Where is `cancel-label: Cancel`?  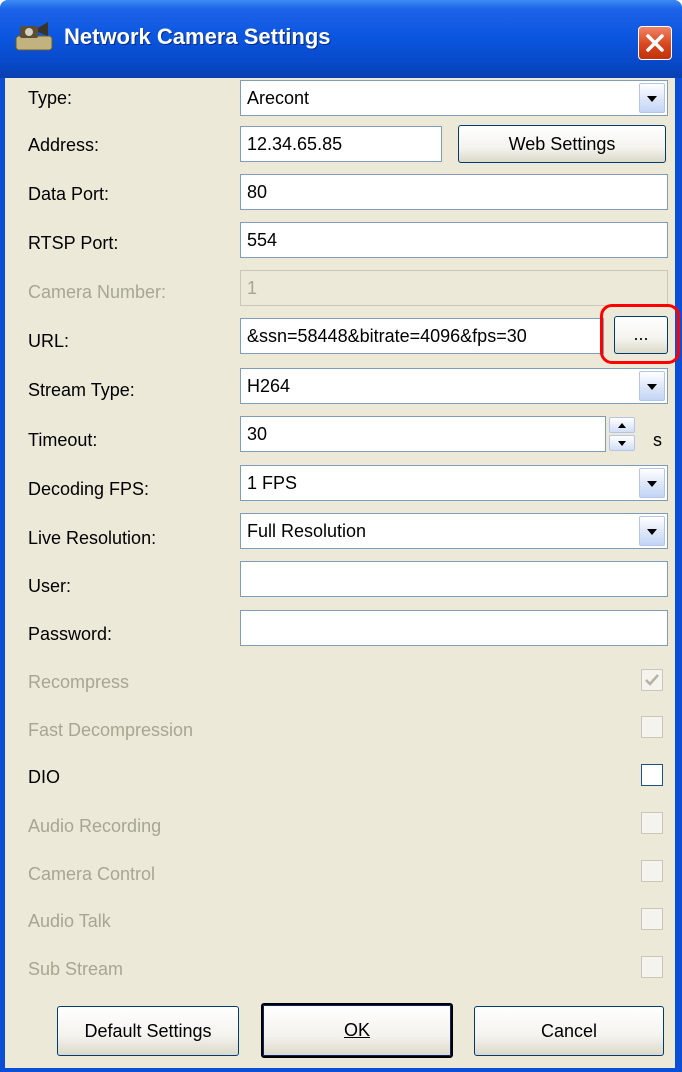
cancel-label: Cancel is located at coordinates (569, 1031).